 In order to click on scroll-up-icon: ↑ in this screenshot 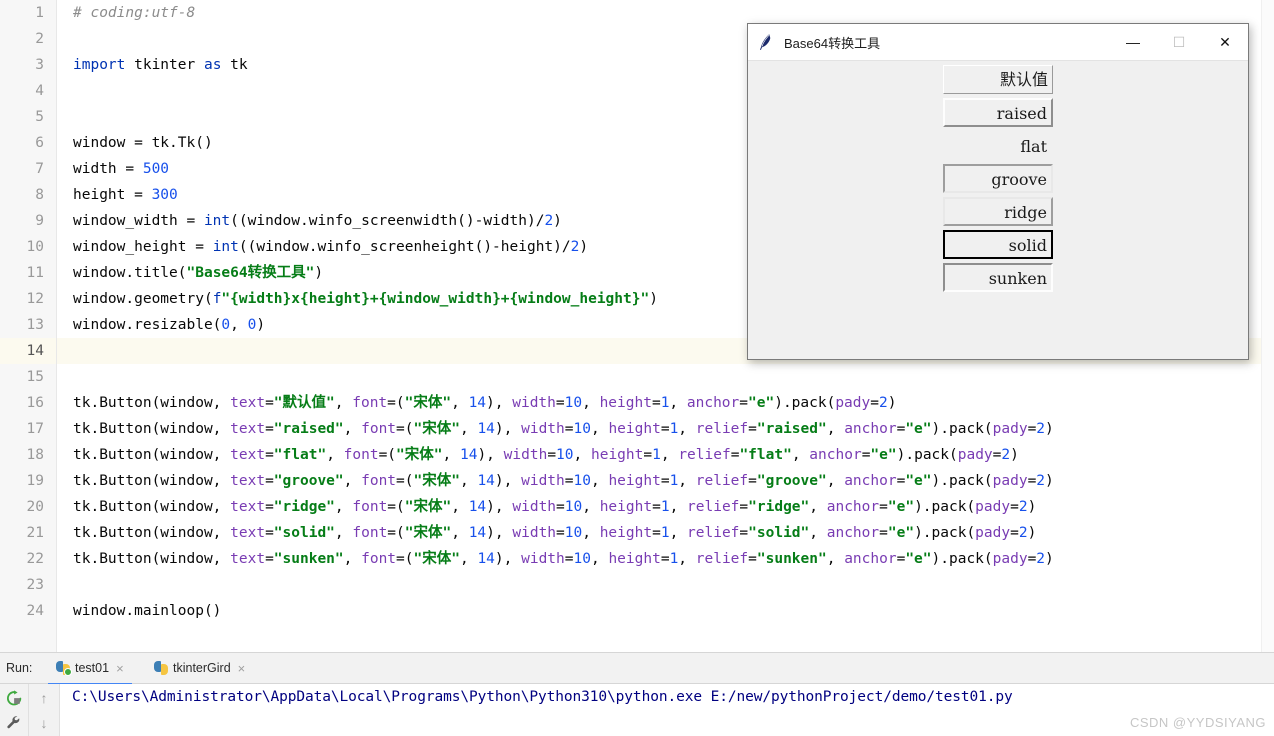, I will do `click(44, 698)`.